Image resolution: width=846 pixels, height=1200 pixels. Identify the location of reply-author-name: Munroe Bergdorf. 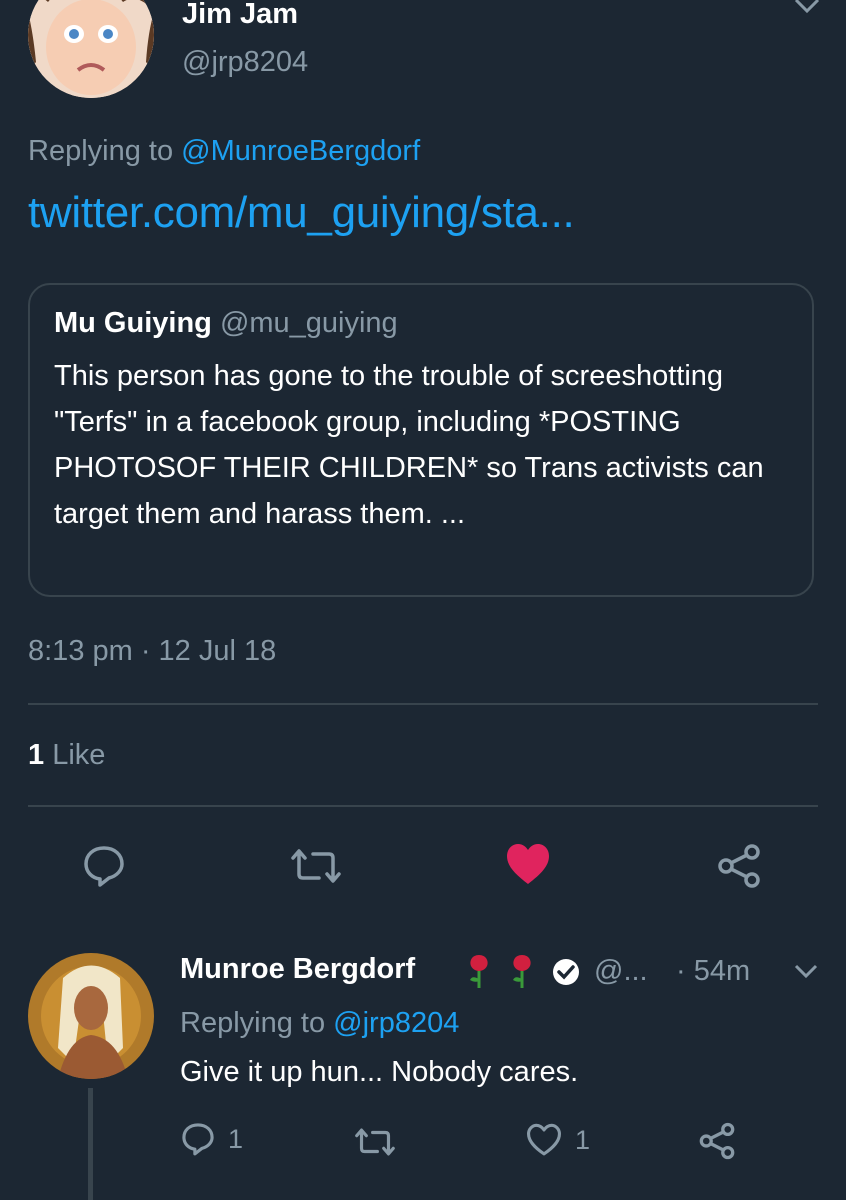
(297, 969).